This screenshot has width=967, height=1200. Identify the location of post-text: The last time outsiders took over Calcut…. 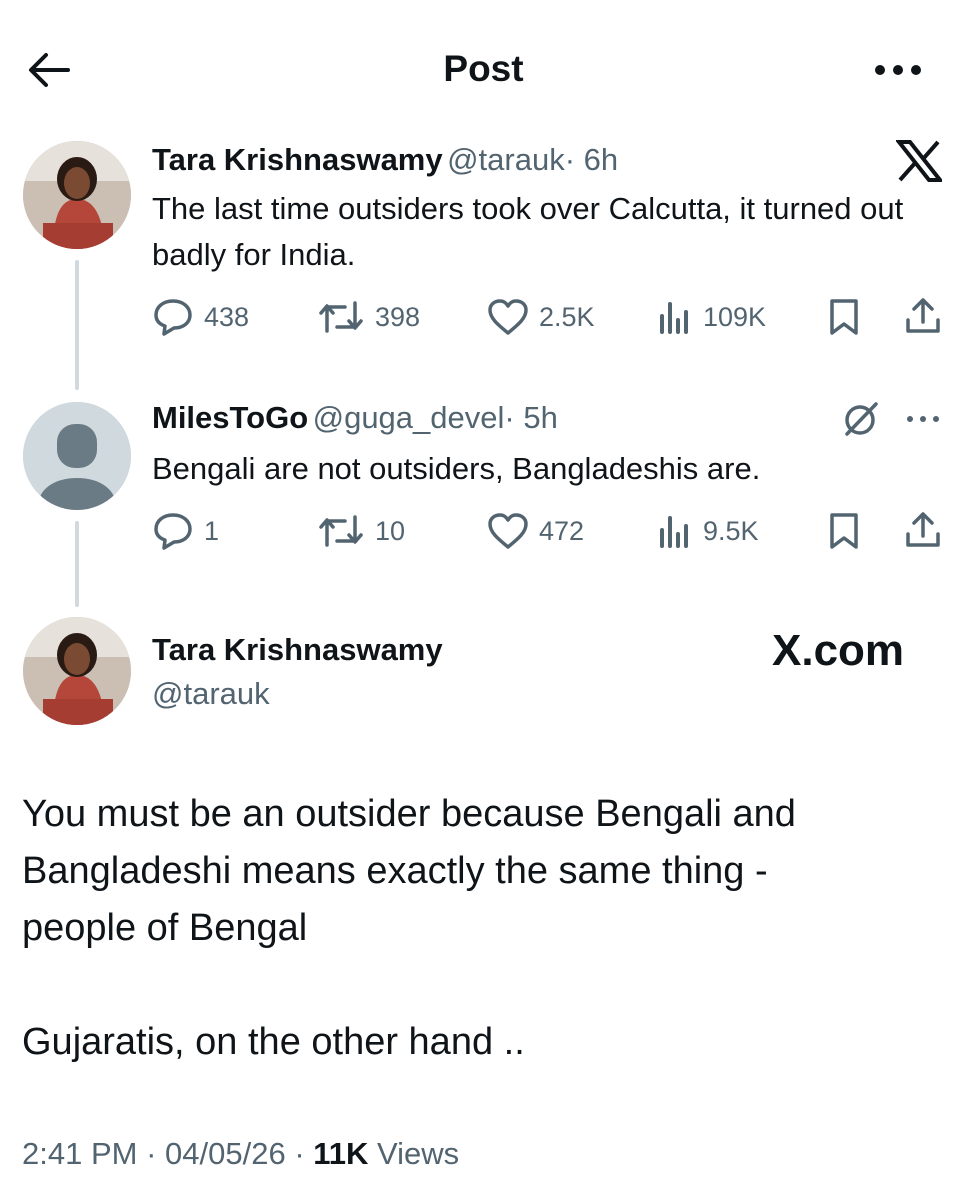
(528, 231).